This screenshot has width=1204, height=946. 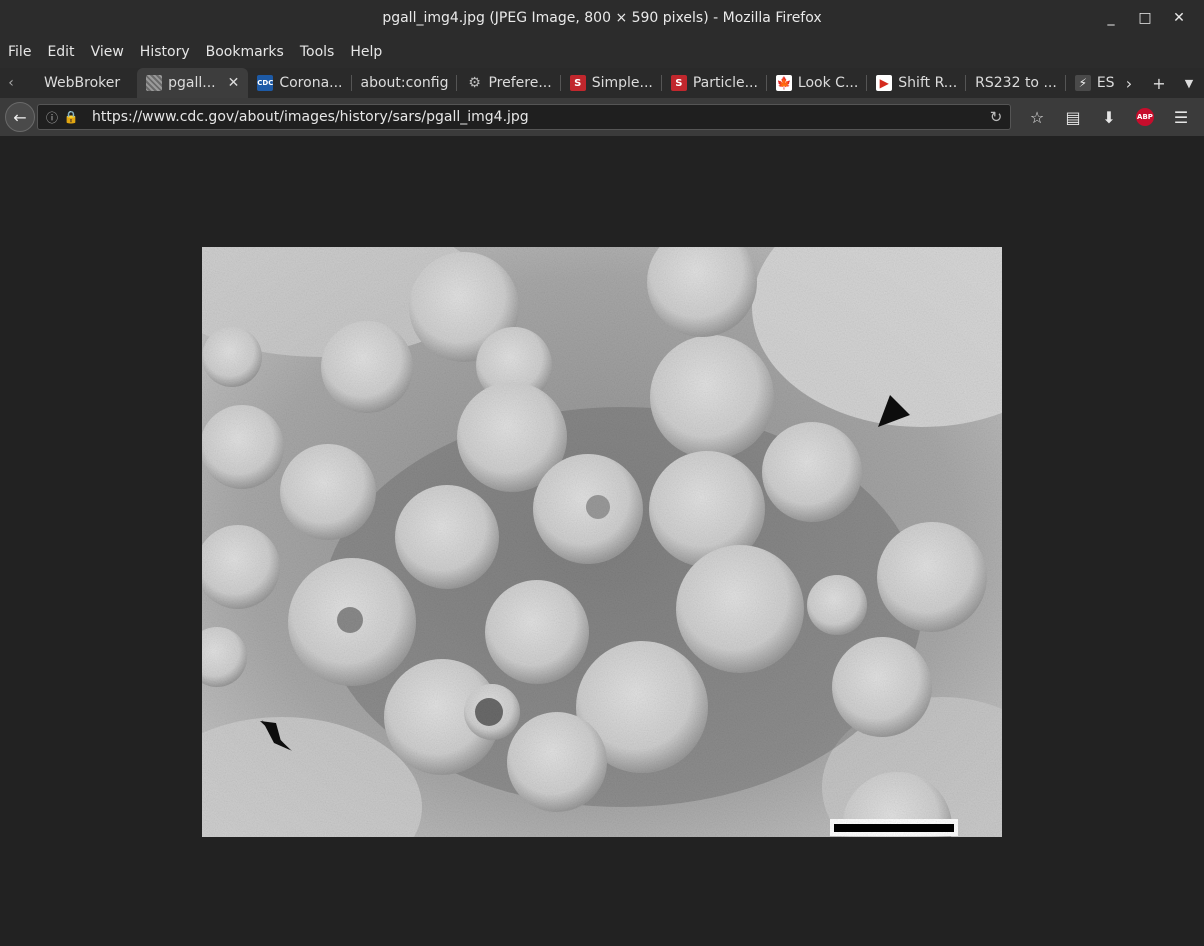 What do you see at coordinates (245, 52) in the screenshot?
I see `menu-bookmarks: Bookmarks` at bounding box center [245, 52].